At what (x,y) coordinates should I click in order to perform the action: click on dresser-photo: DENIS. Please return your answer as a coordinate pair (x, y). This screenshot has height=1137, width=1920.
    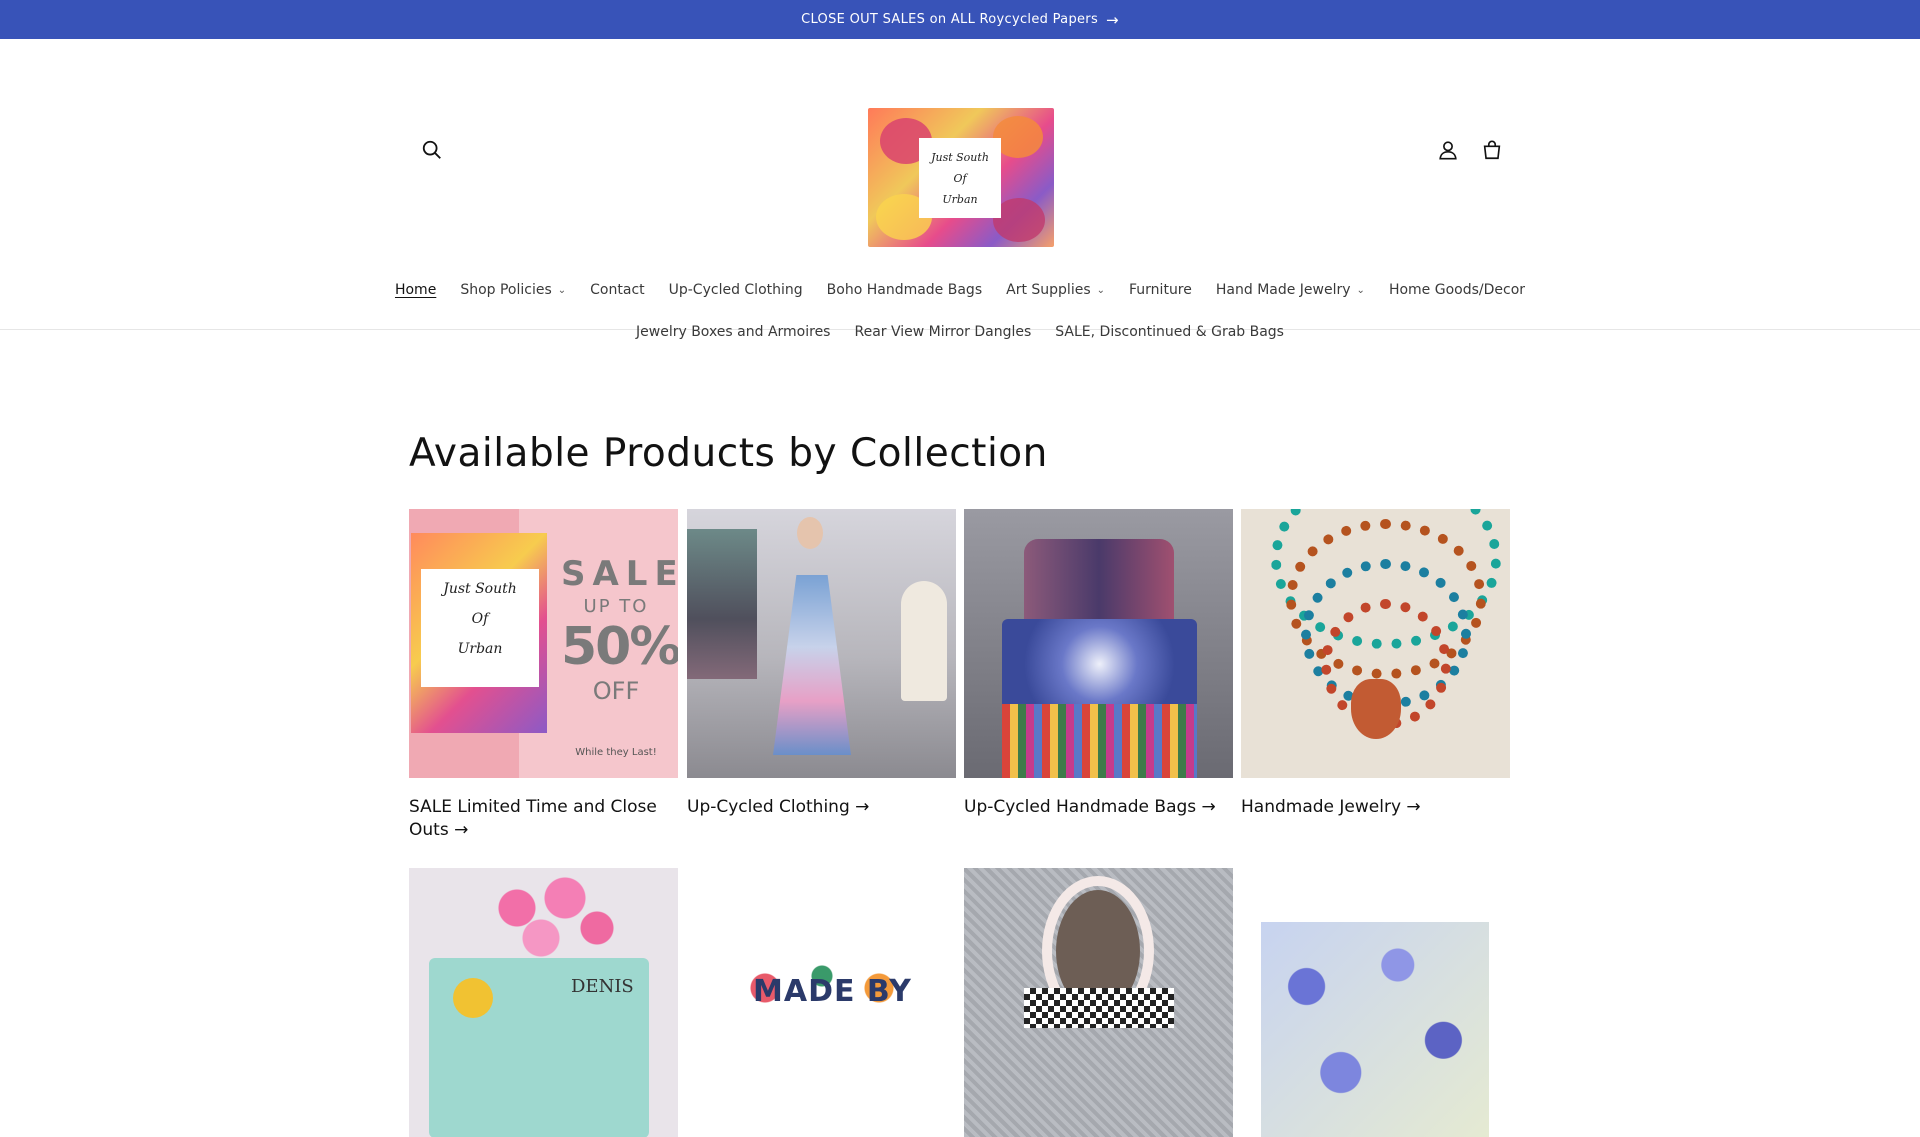
    Looking at the image, I should click on (543, 1002).